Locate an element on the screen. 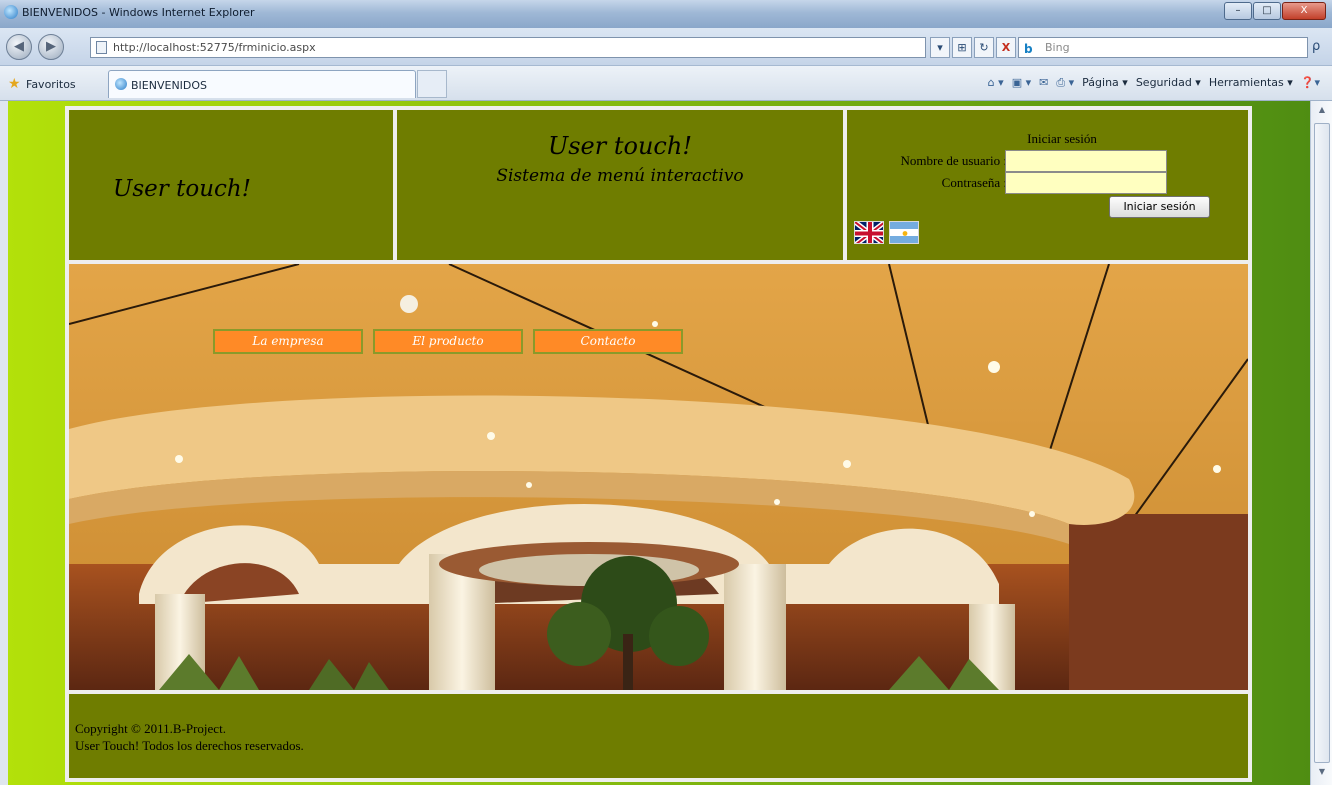 The width and height of the screenshot is (1332, 785). tools-menu: Herramientas ▾ is located at coordinates (1251, 83).